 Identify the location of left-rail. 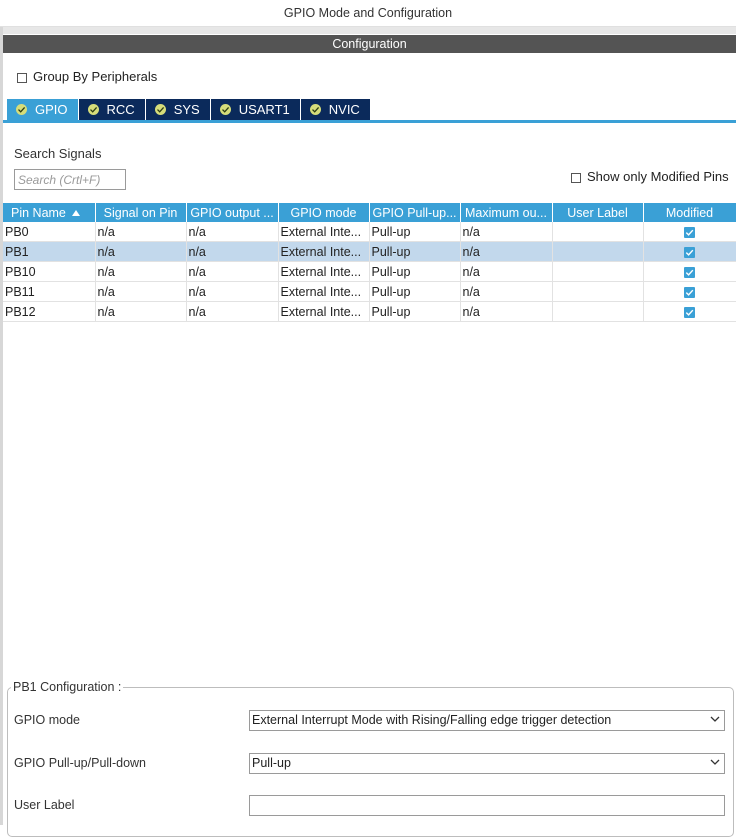
(1, 426).